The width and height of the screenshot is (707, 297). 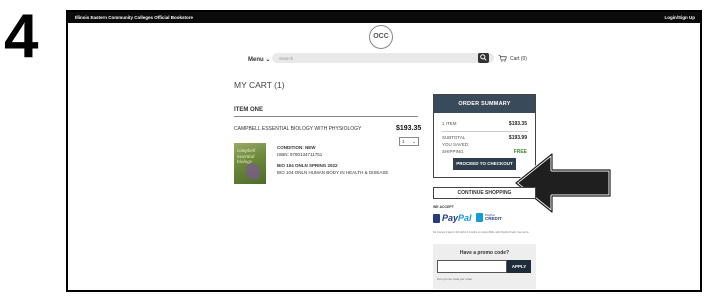 I want to click on menu-button: Menu ⌄, so click(x=259, y=59).